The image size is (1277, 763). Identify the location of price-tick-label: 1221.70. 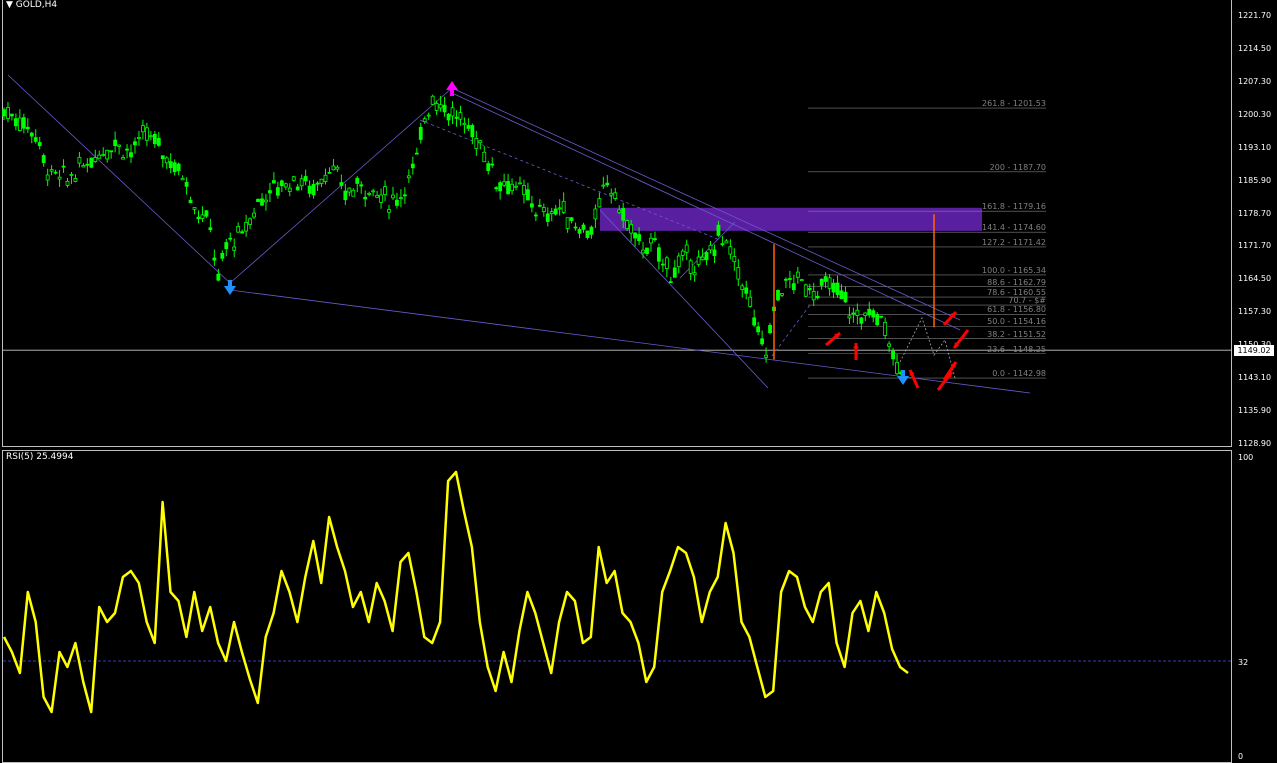
(1255, 15).